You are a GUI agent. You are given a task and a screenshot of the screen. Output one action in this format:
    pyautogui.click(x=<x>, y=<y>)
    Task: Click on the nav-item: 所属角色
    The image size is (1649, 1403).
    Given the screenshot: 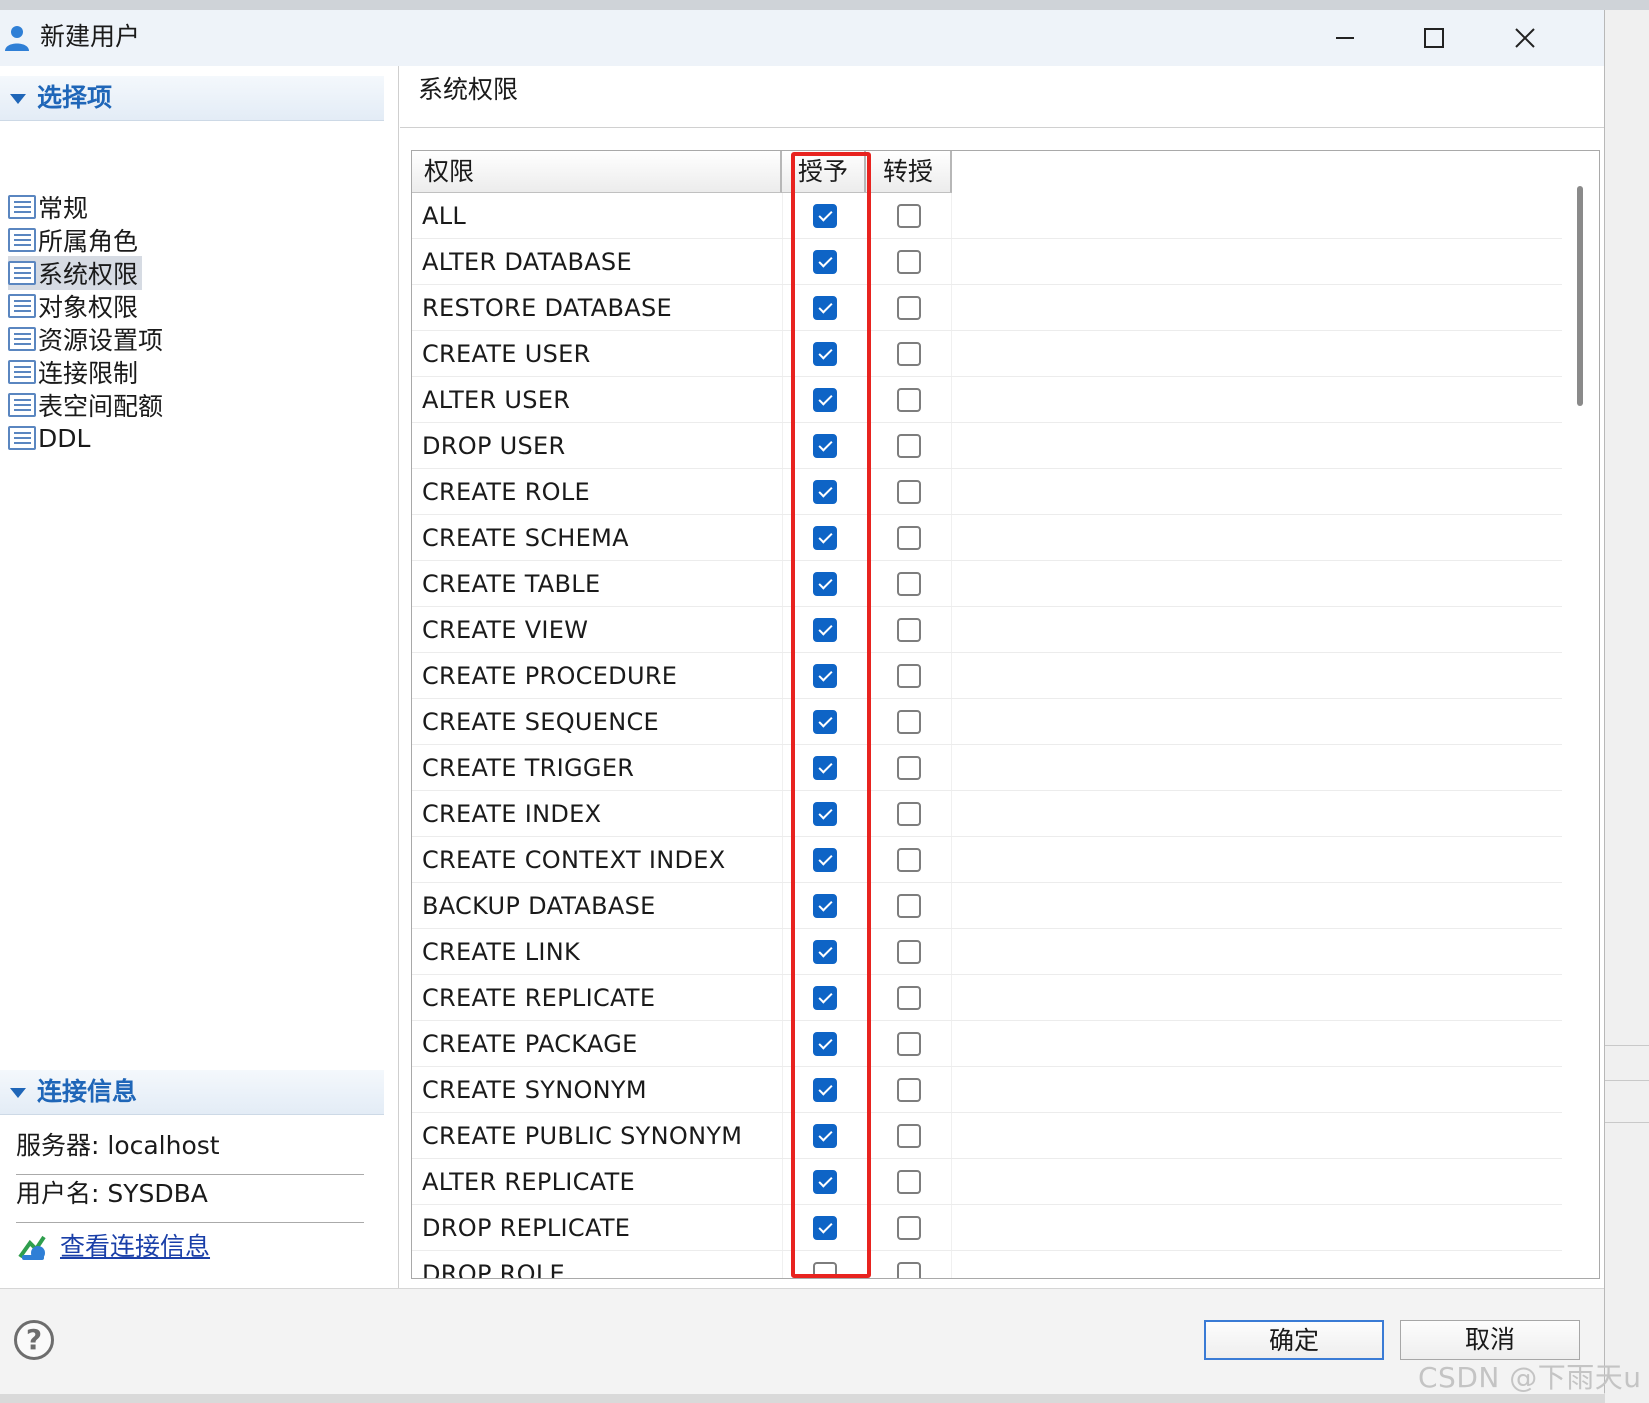 What is the action you would take?
    pyautogui.click(x=75, y=240)
    